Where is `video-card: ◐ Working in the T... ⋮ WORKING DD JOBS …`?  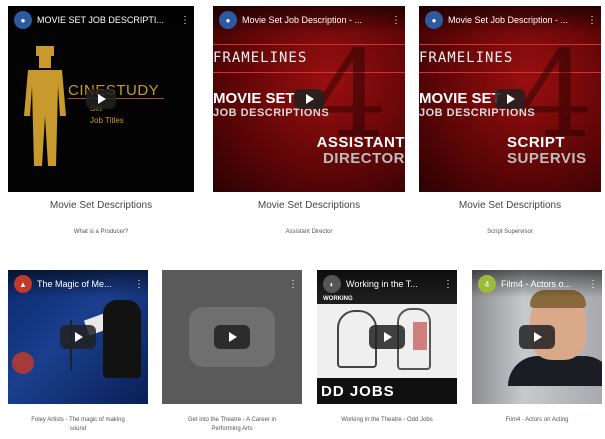 video-card: ◐ Working in the T... ⋮ WORKING DD JOBS … is located at coordinates (387, 353).